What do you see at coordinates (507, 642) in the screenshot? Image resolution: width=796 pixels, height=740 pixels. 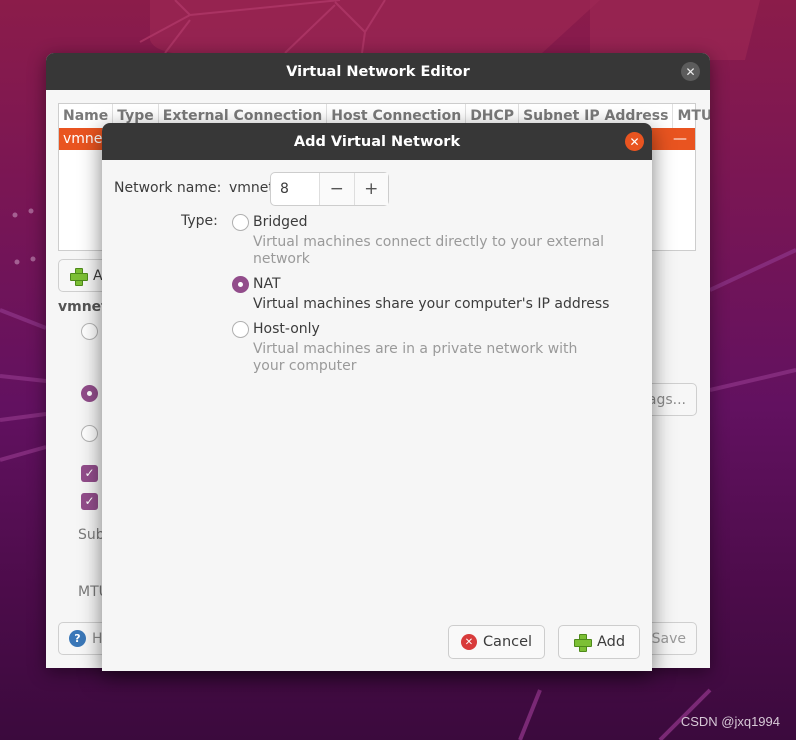 I see `cancel-button-label: Cancel` at bounding box center [507, 642].